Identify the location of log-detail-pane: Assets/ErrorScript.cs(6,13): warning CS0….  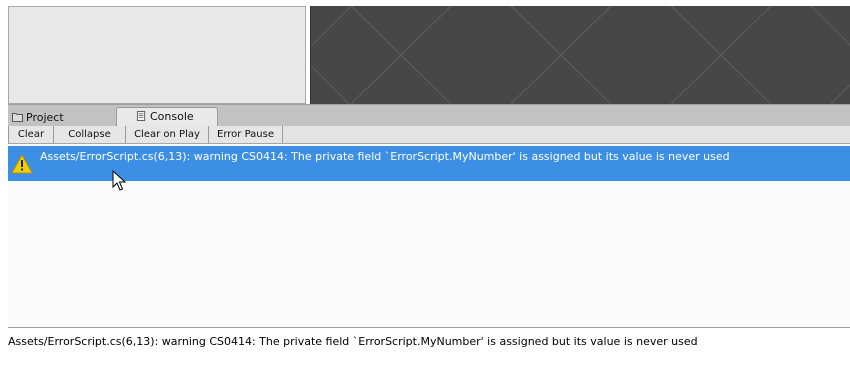
(429, 350).